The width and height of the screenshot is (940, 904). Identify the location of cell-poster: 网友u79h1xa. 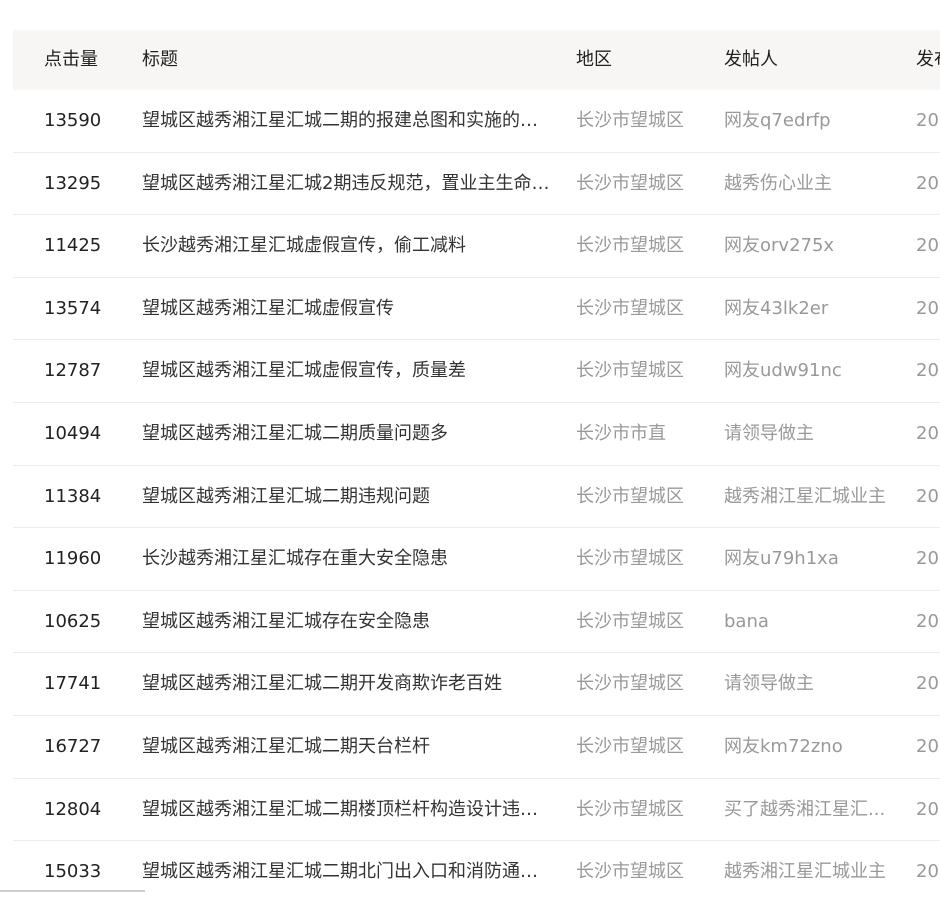
(781, 559).